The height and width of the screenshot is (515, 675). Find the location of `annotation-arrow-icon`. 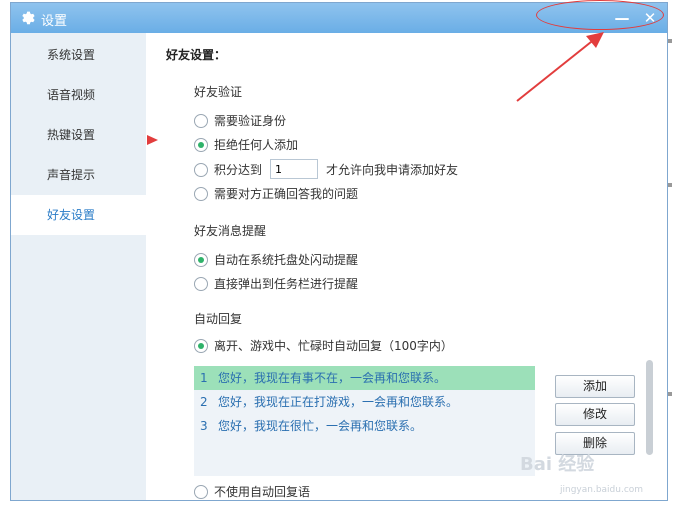

annotation-arrow-icon is located at coordinates (375, 88).